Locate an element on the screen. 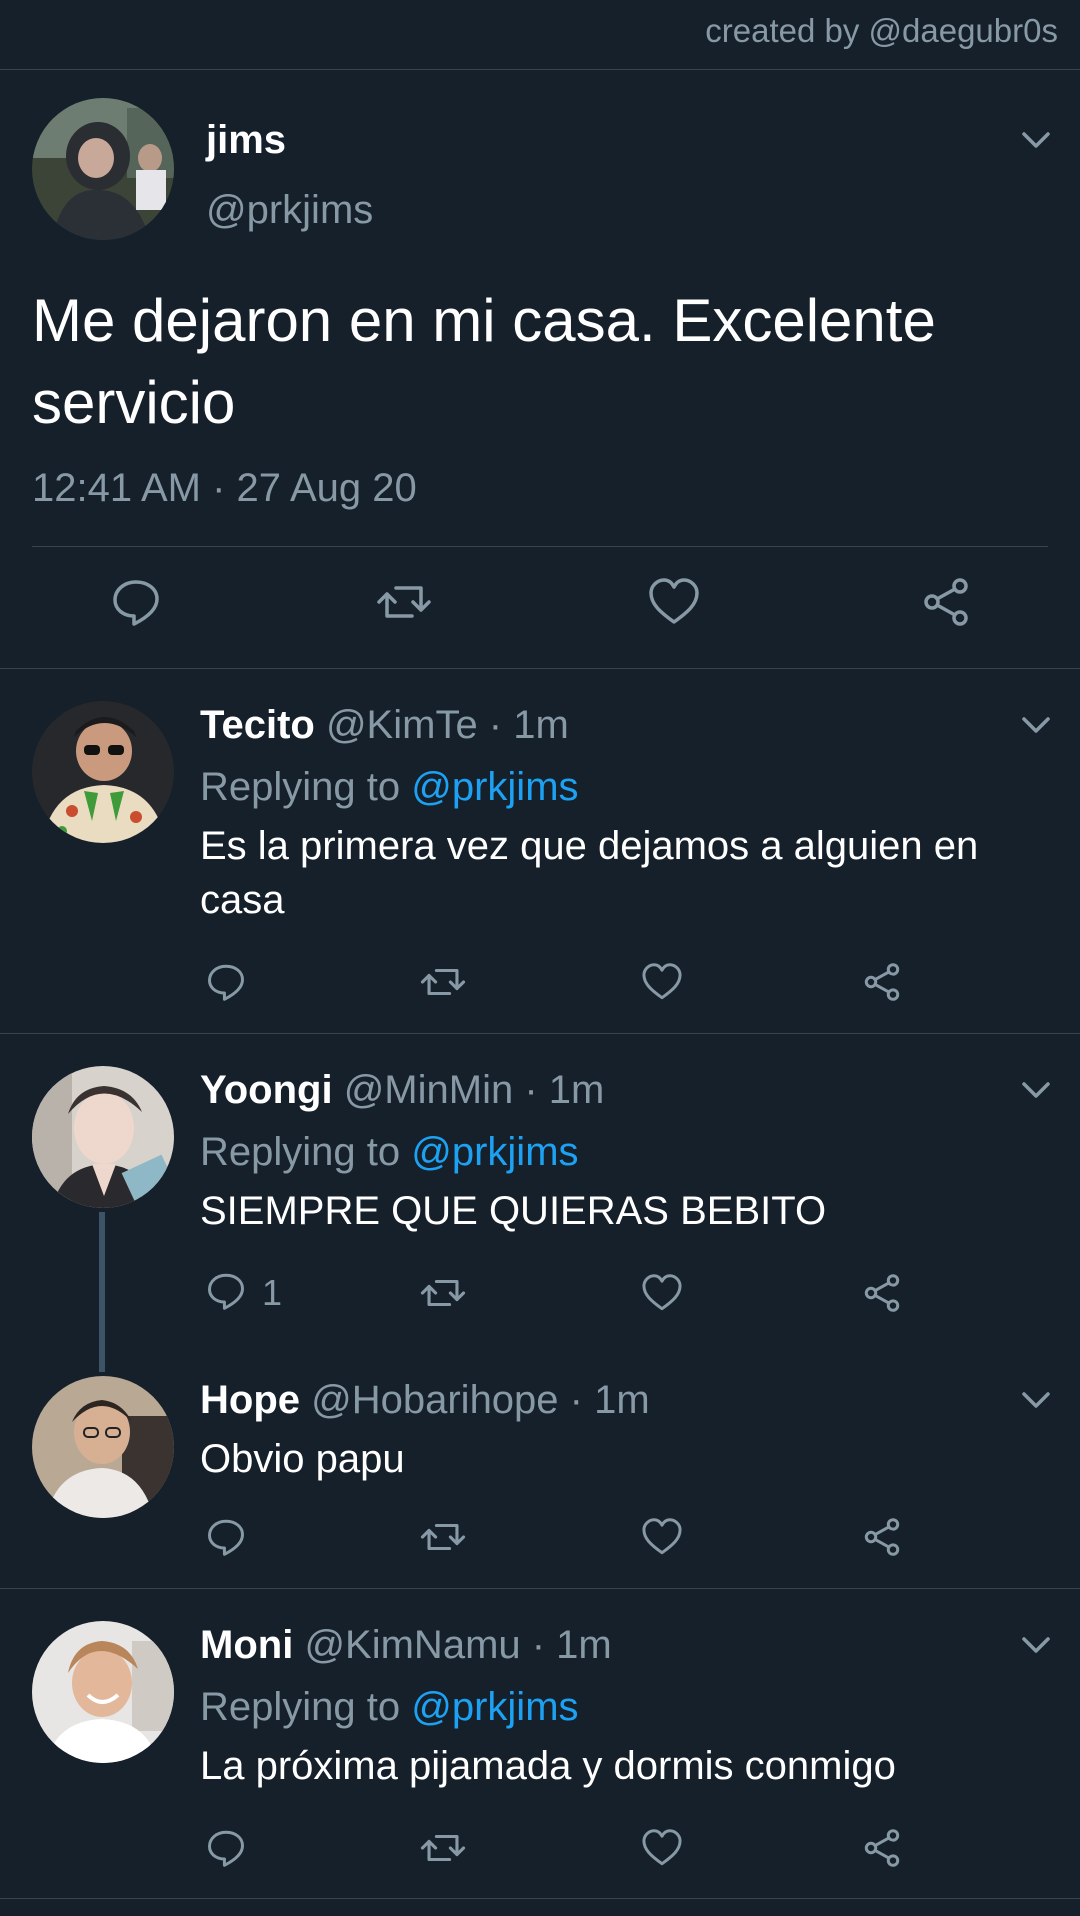  main-tweet-author-name: jims is located at coordinates (246, 140).